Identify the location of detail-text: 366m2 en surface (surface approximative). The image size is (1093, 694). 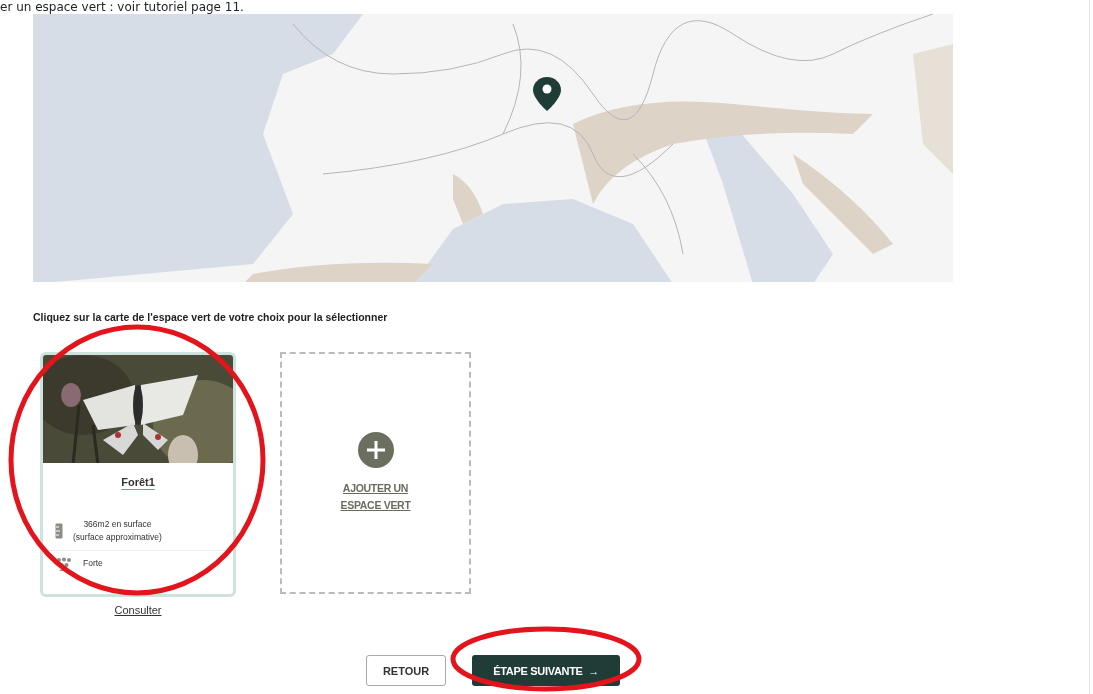
(117, 531).